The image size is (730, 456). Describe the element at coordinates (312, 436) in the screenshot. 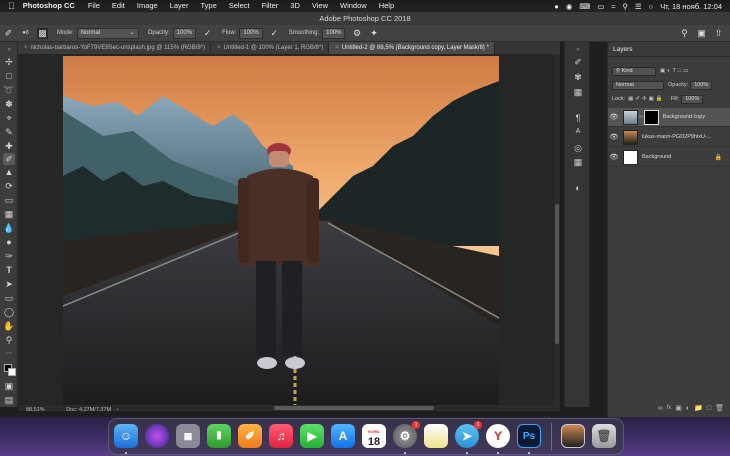

I see `facetime-icon: ▶` at that location.